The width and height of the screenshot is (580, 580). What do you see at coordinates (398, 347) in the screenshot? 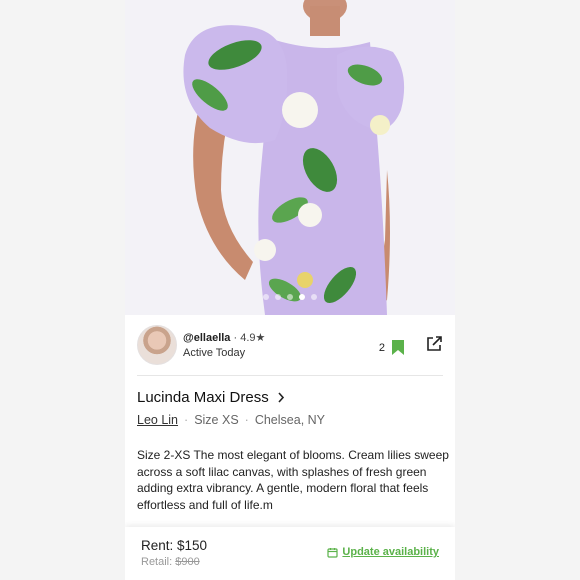
I see `bookmark-icon` at bounding box center [398, 347].